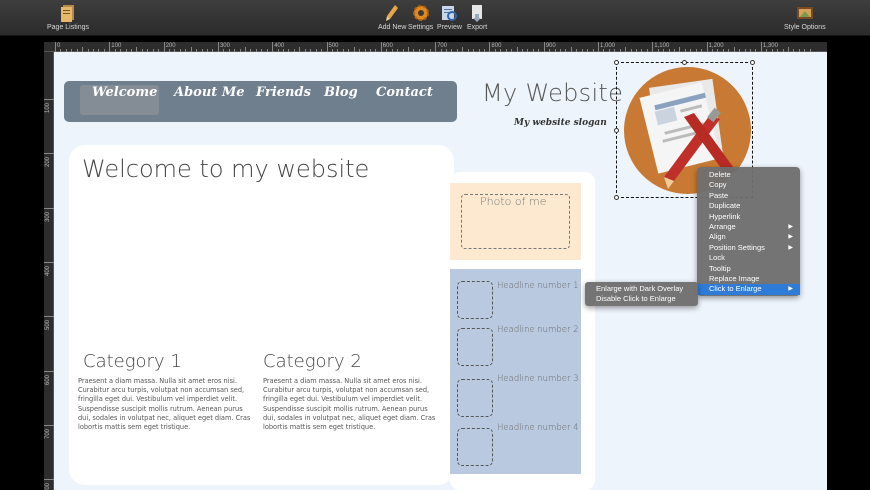 Image resolution: width=870 pixels, height=490 pixels. Describe the element at coordinates (283, 92) in the screenshot. I see `nav-item-friends: Friends` at that location.